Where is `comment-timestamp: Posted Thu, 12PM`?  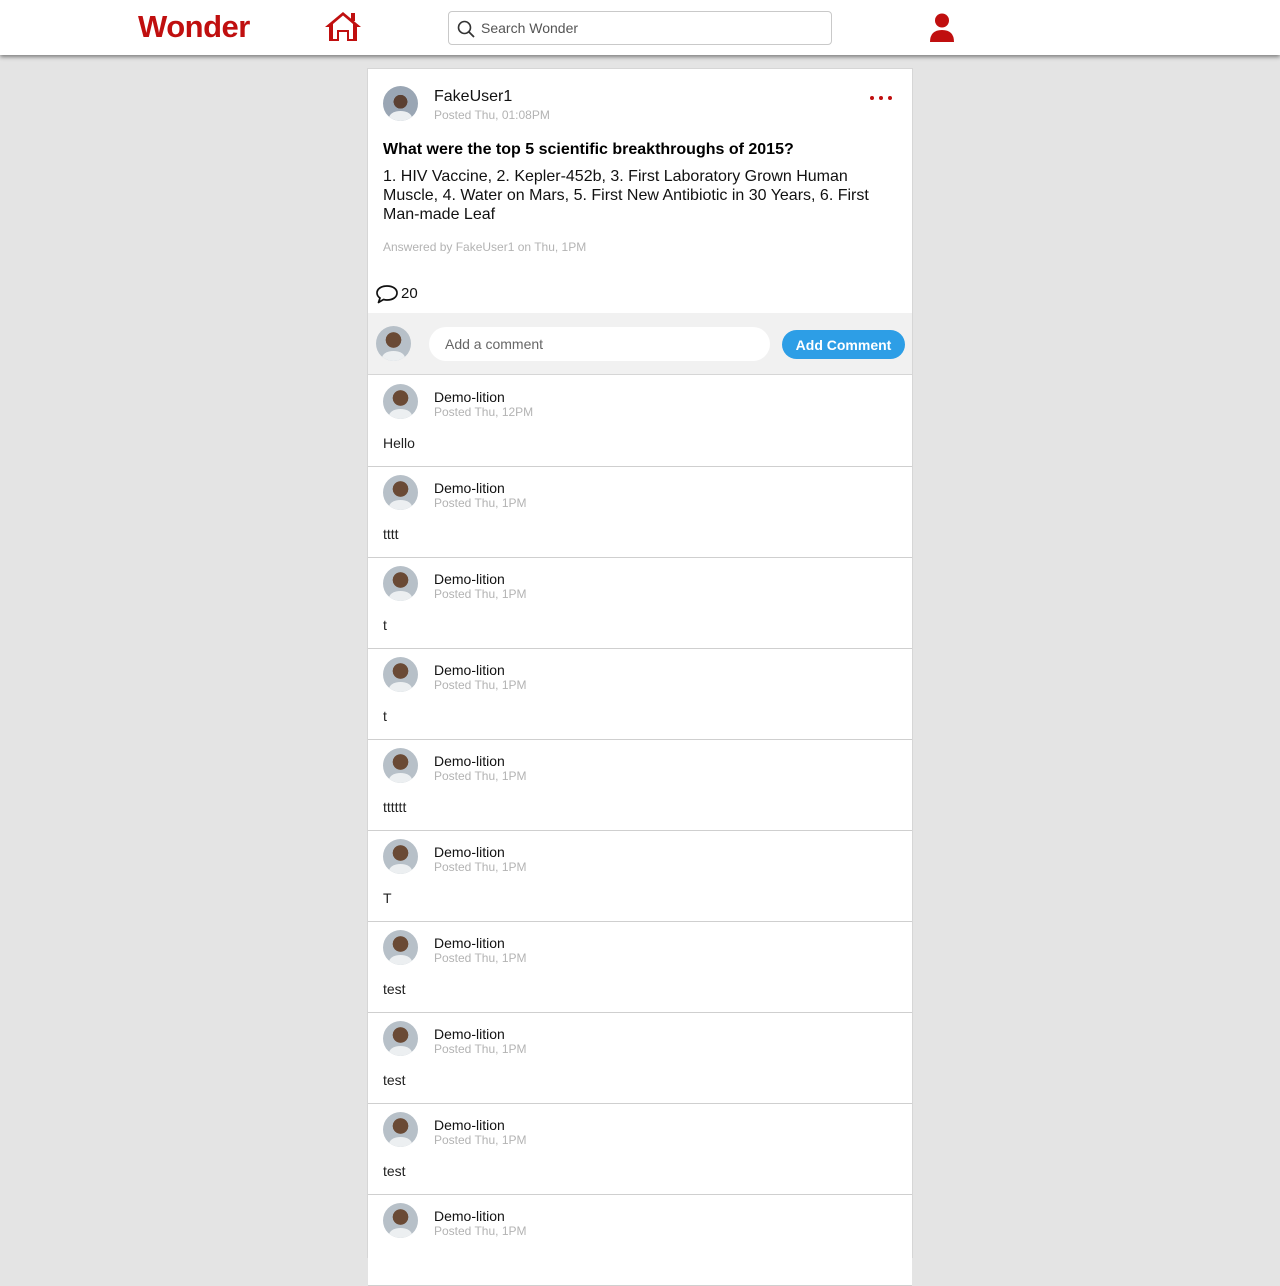 comment-timestamp: Posted Thu, 12PM is located at coordinates (484, 412).